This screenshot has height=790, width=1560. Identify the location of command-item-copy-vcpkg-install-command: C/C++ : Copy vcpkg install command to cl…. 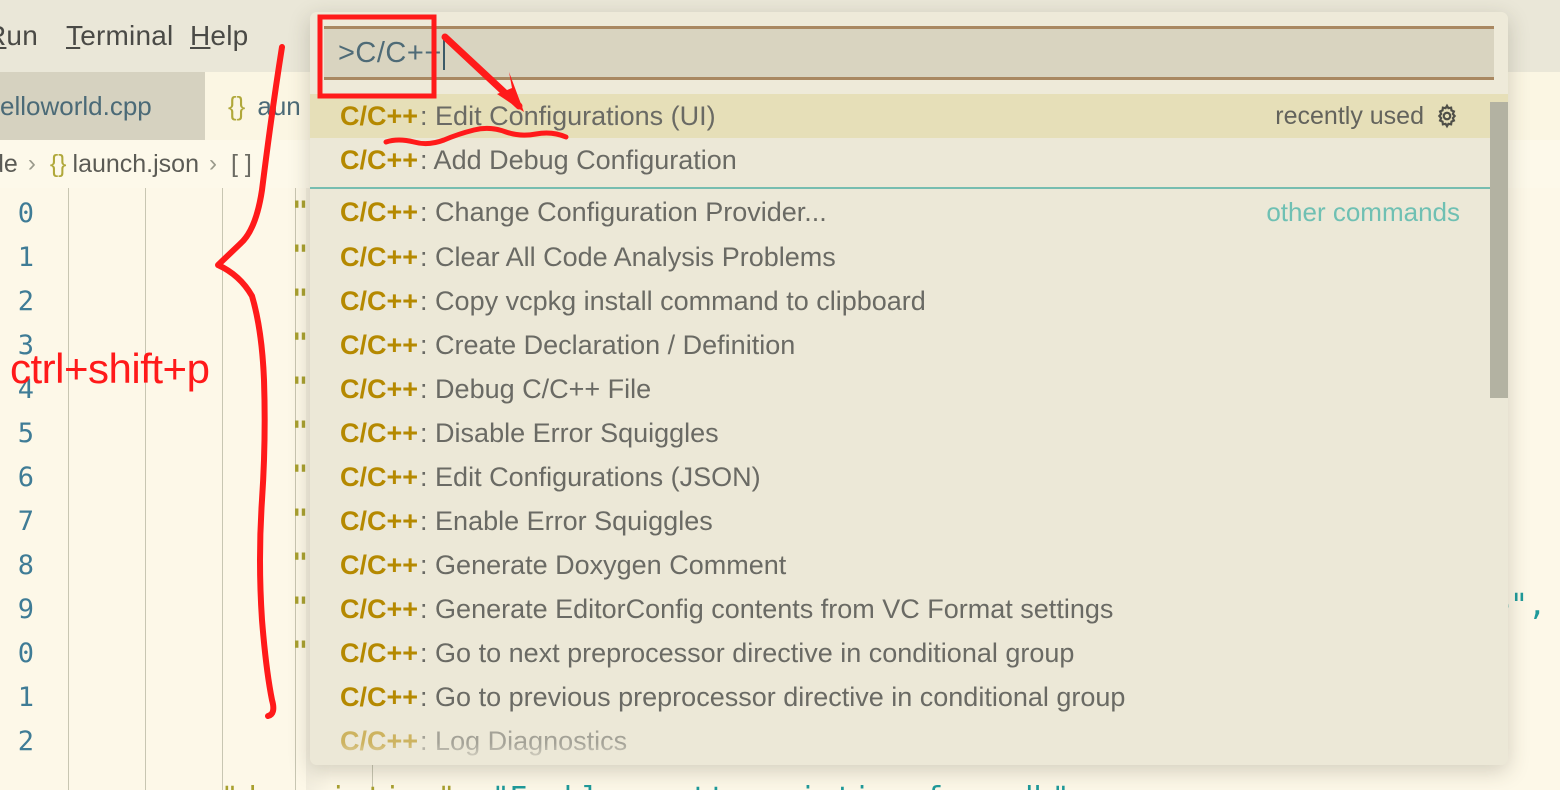
(909, 301).